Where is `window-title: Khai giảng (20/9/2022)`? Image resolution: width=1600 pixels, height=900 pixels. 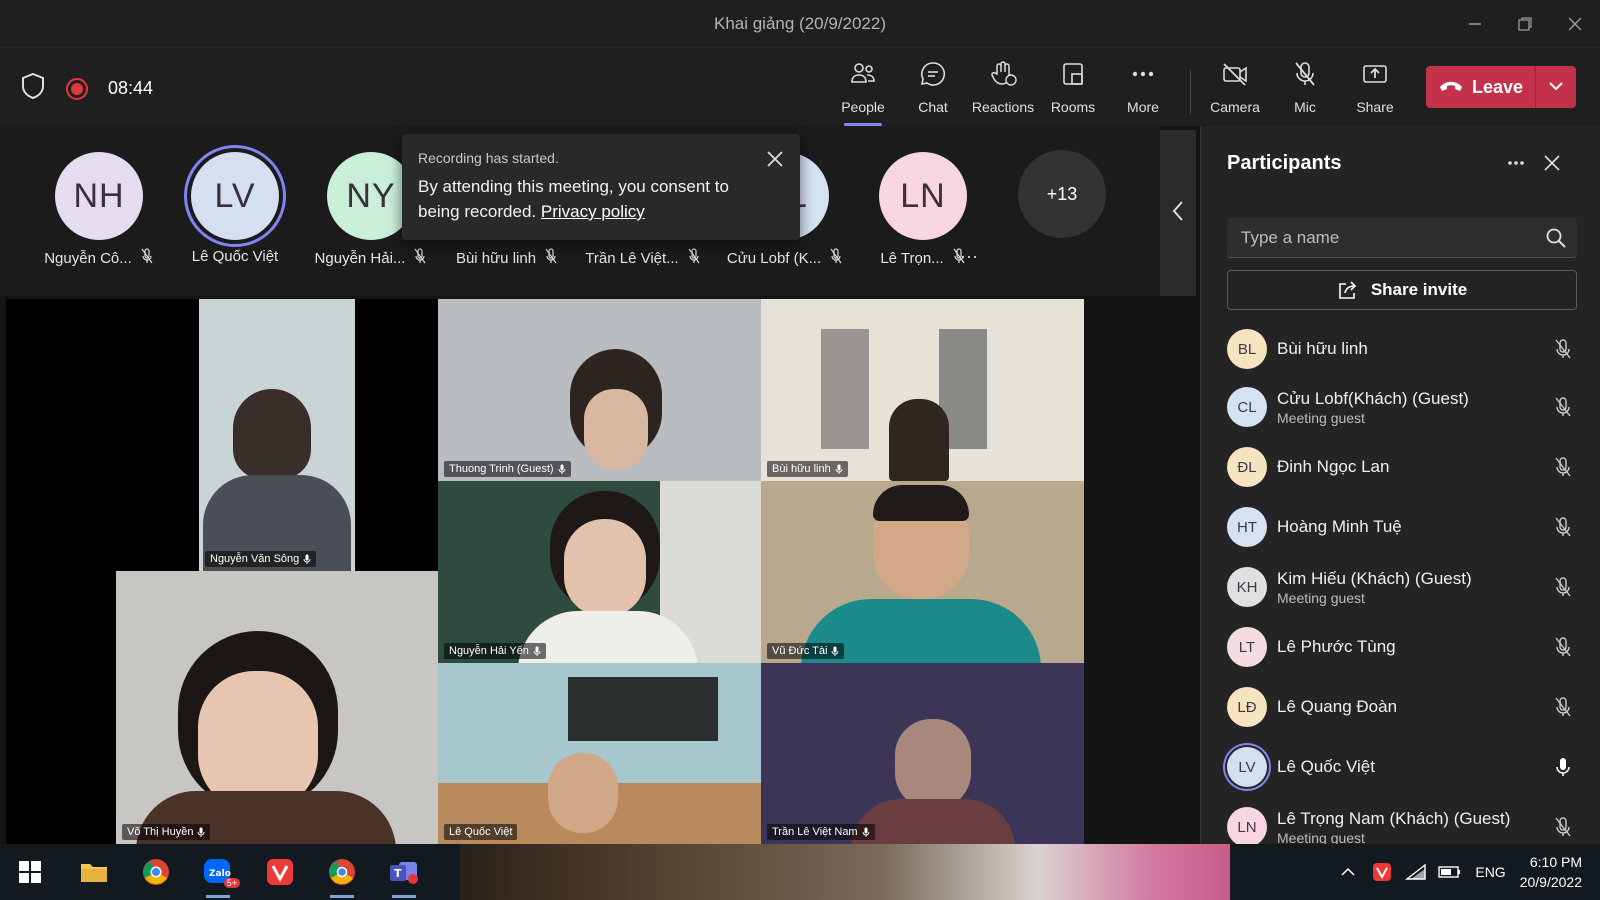 window-title: Khai giảng (20/9/2022) is located at coordinates (800, 23).